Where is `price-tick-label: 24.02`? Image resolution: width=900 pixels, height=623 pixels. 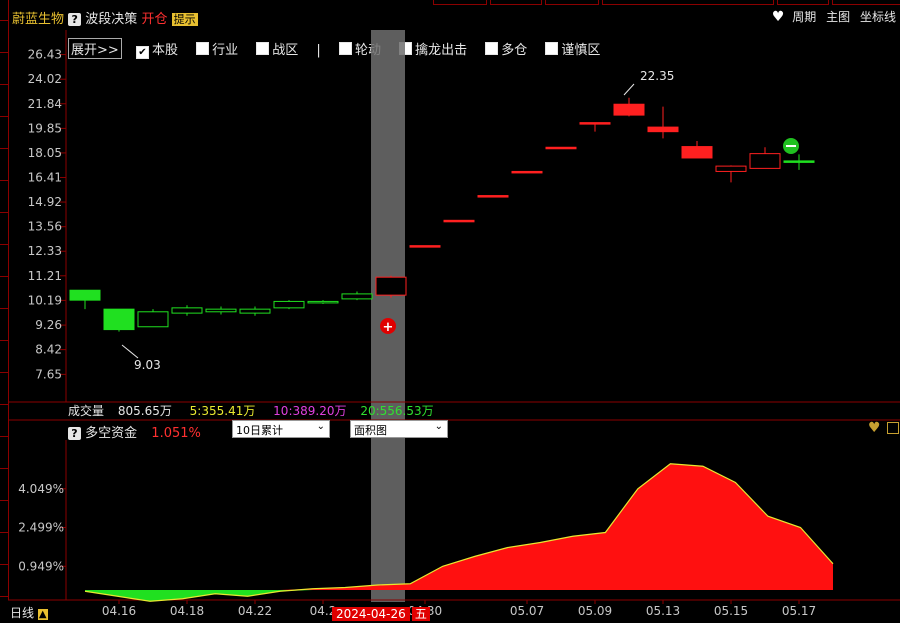 price-tick-label: 24.02 is located at coordinates (45, 79).